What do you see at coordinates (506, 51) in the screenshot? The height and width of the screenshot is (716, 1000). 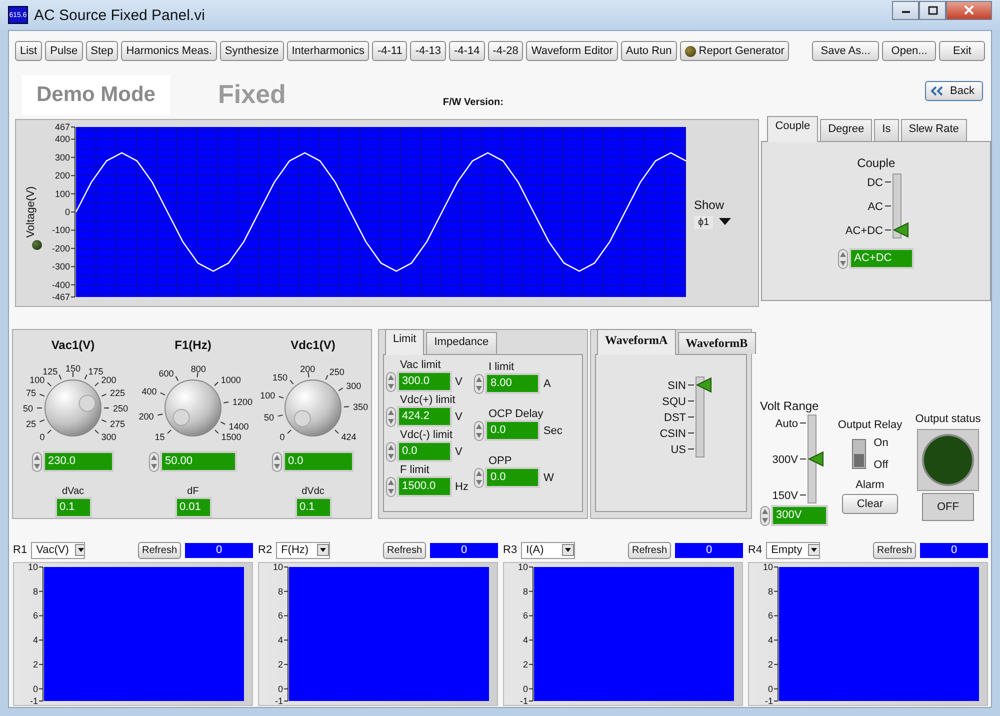 I see `toolbar-button: -4-28` at bounding box center [506, 51].